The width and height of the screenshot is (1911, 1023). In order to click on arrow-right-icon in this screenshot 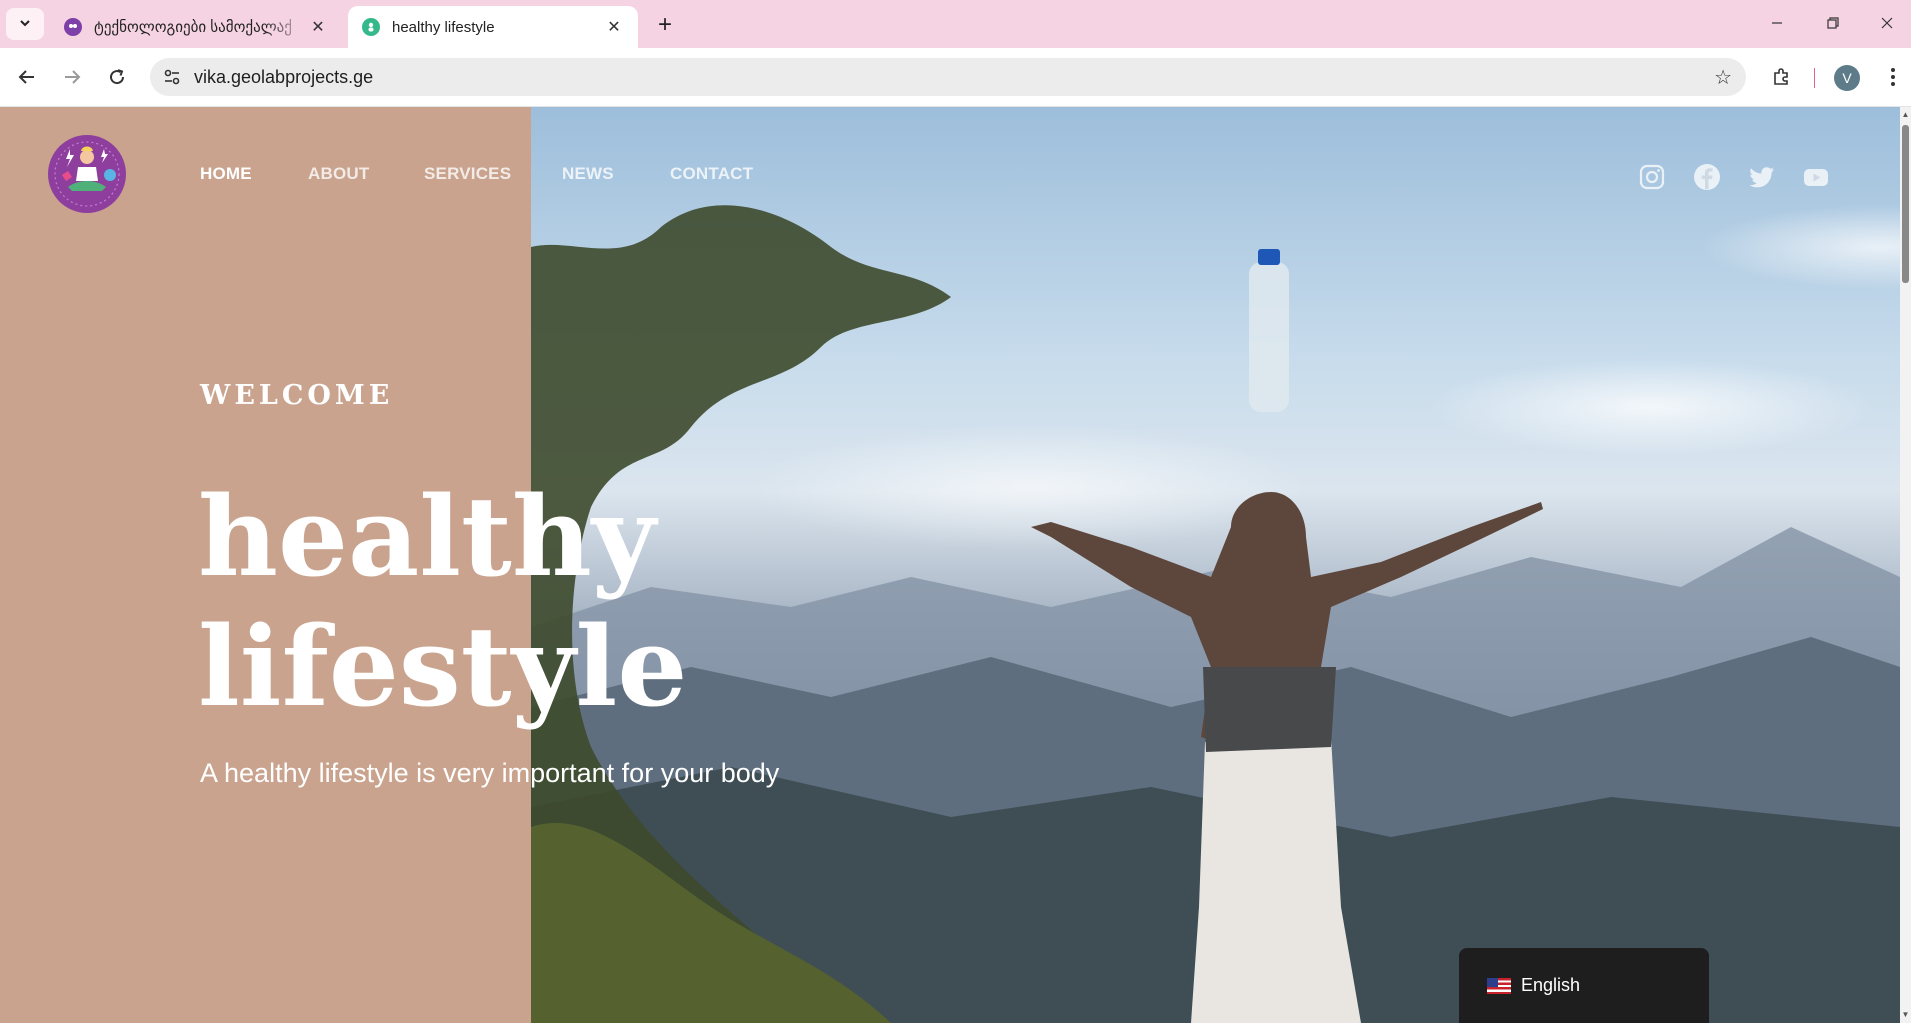, I will do `click(73, 77)`.